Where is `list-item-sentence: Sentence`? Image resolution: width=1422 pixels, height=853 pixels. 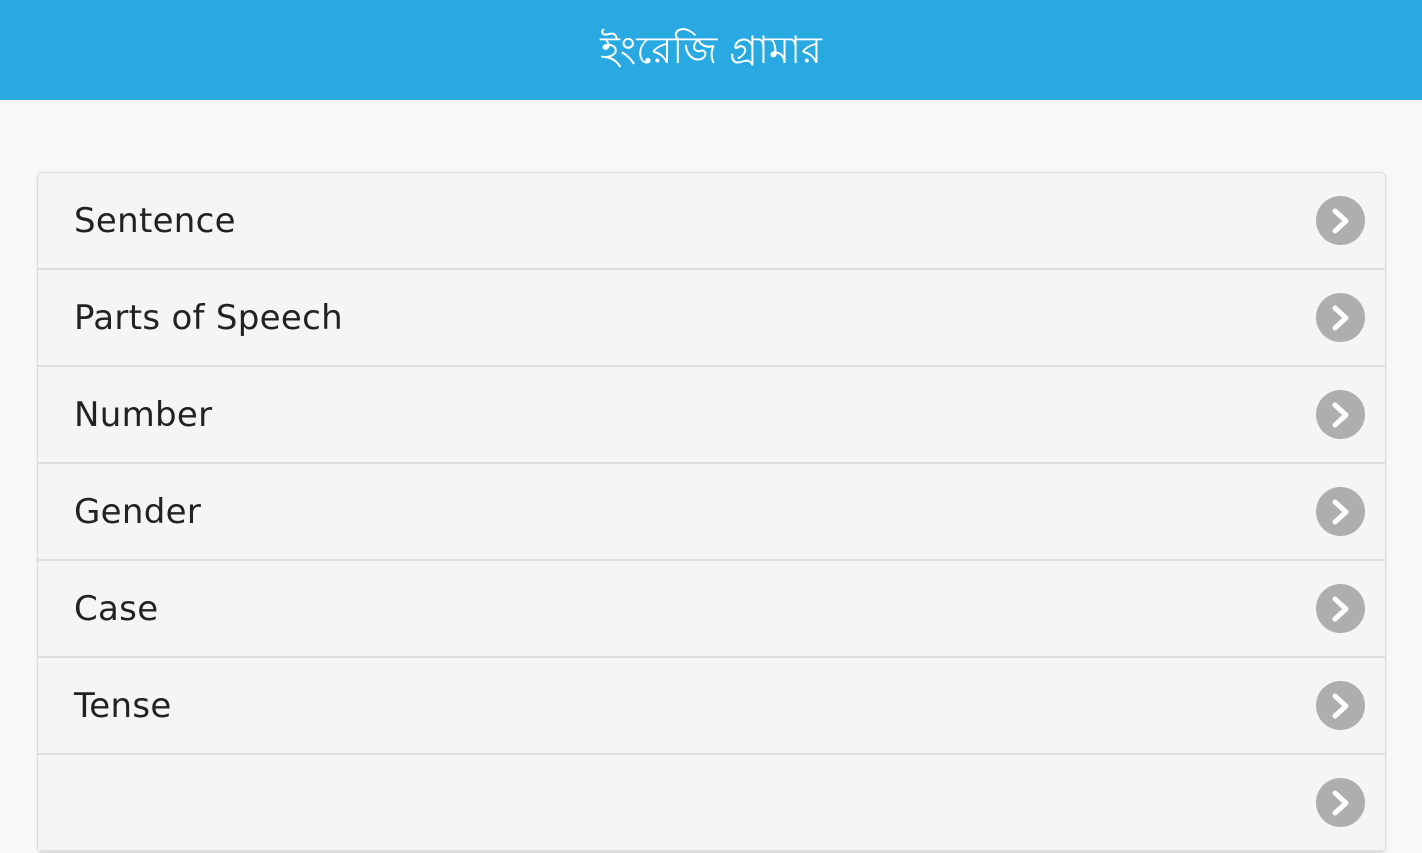
list-item-sentence: Sentence is located at coordinates (711, 221).